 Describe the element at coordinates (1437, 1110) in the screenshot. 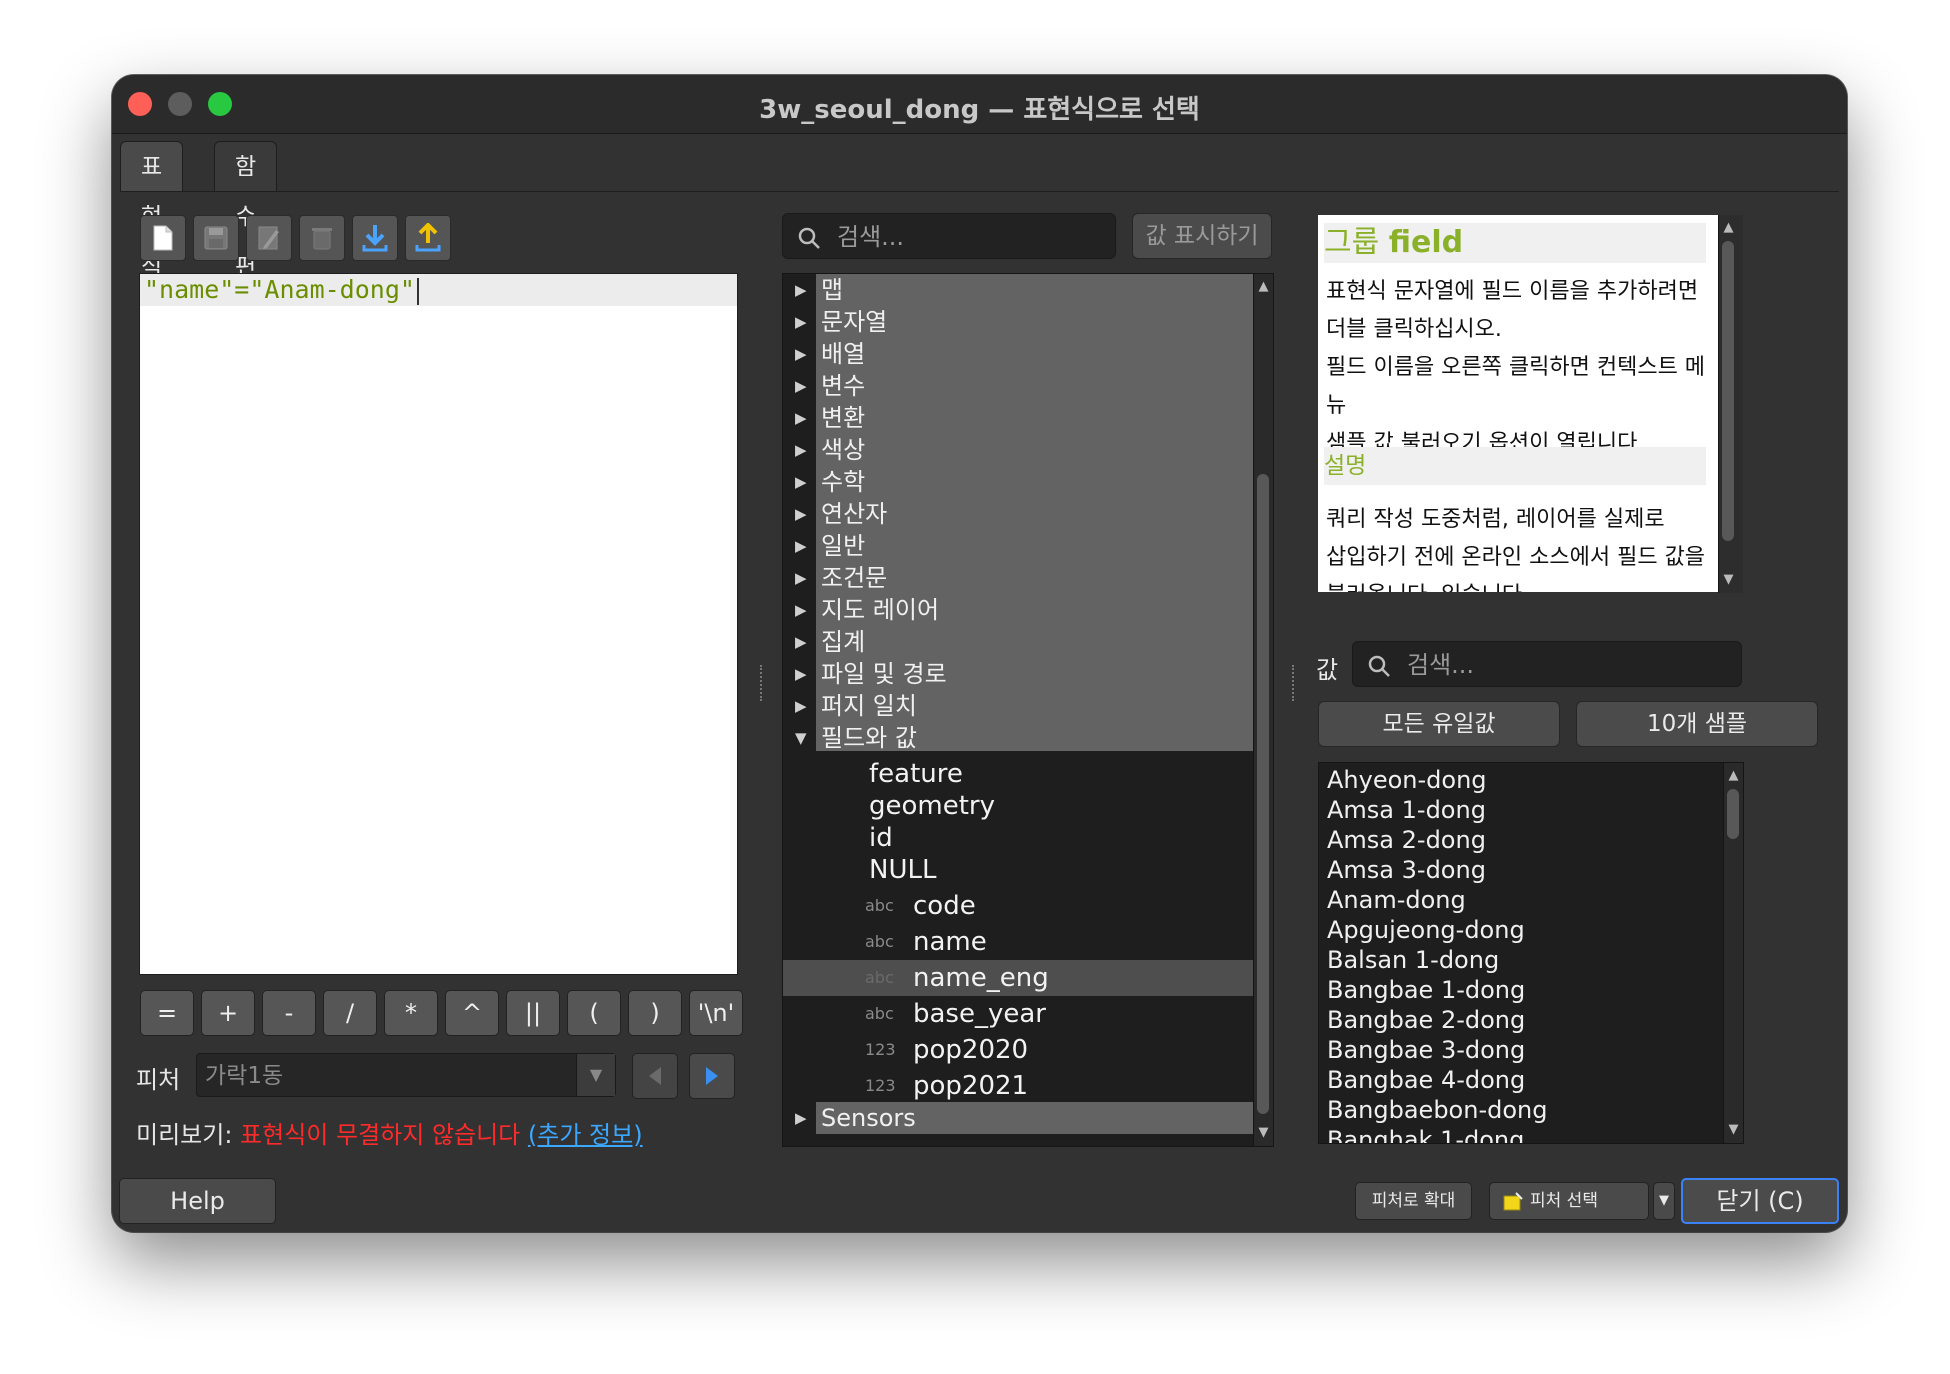

I see `list-item: Bangbaebon-dong` at that location.